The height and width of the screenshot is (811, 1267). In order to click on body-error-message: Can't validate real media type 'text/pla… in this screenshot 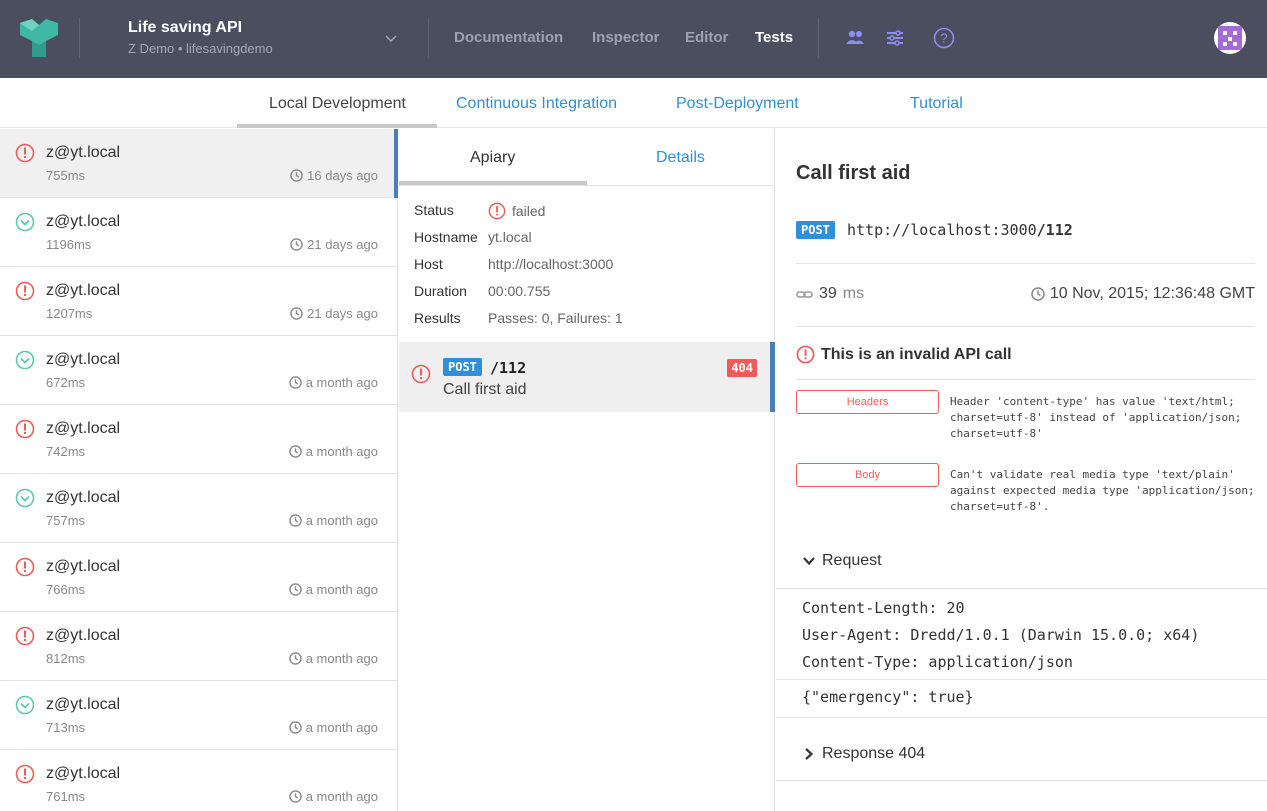, I will do `click(1102, 490)`.